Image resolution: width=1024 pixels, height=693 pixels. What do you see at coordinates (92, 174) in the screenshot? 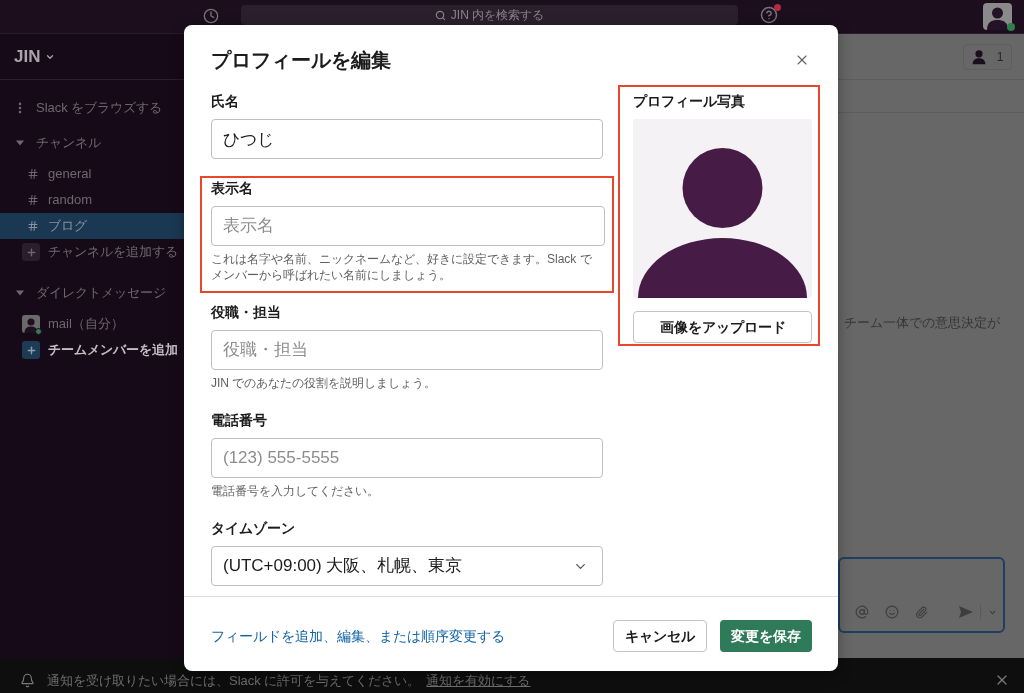
I see `sidebar-item: general` at bounding box center [92, 174].